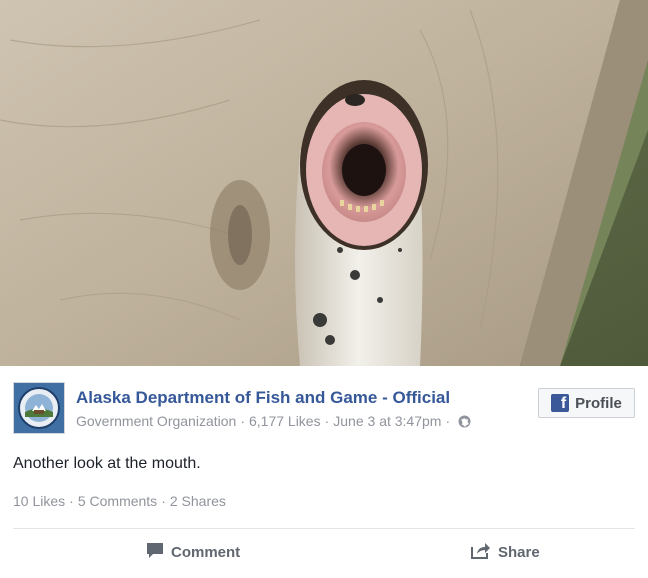  What do you see at coordinates (519, 552) in the screenshot?
I see `share-label: Share` at bounding box center [519, 552].